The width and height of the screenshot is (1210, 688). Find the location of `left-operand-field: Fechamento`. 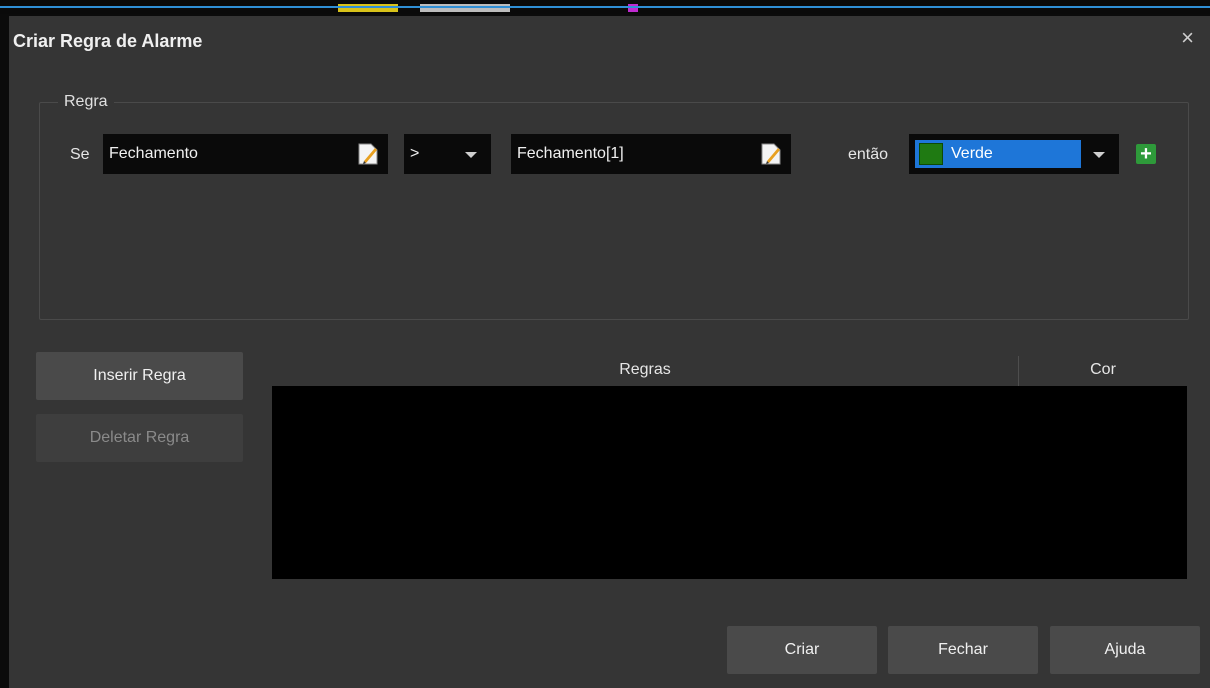

left-operand-field: Fechamento is located at coordinates (245, 154).